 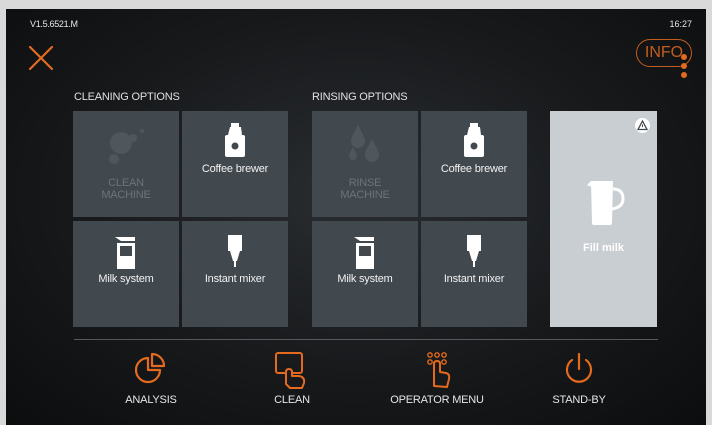 I want to click on rinse-instant-mixer-label: Instant mixer, so click(x=474, y=279).